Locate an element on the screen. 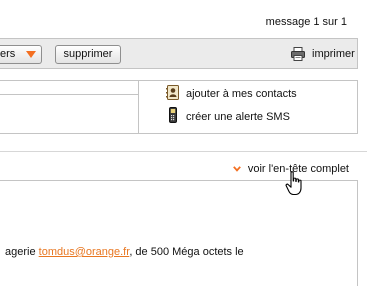 The image size is (367, 286). mobile-phone-icon is located at coordinates (173, 116).